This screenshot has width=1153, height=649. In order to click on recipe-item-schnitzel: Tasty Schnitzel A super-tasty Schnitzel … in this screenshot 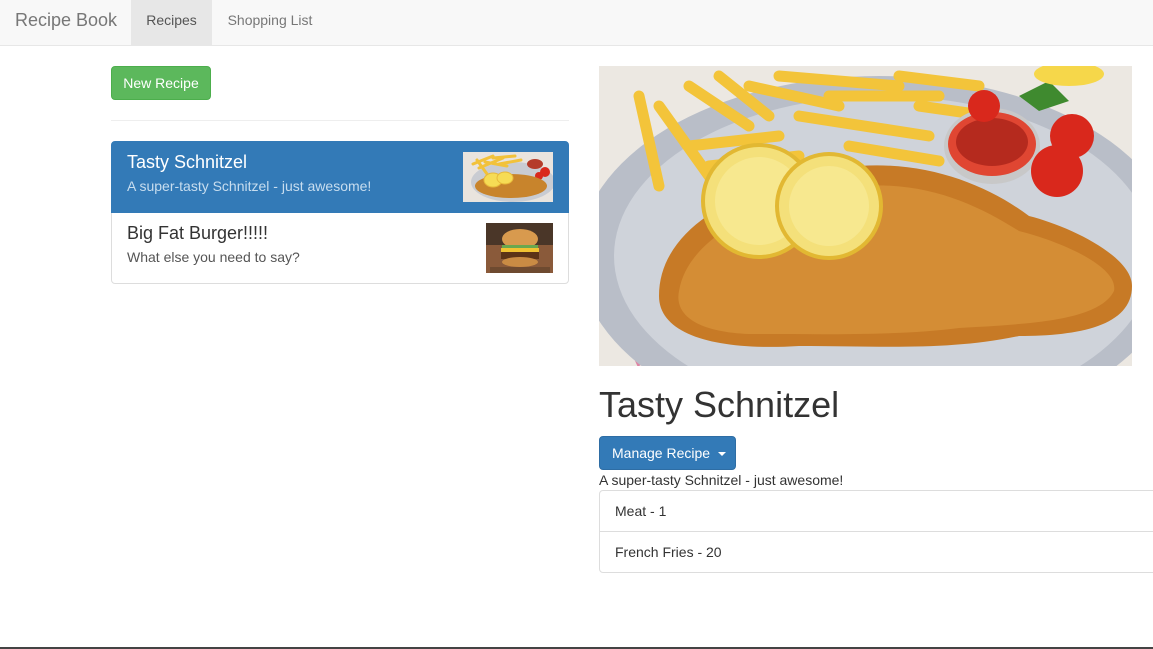, I will do `click(340, 177)`.